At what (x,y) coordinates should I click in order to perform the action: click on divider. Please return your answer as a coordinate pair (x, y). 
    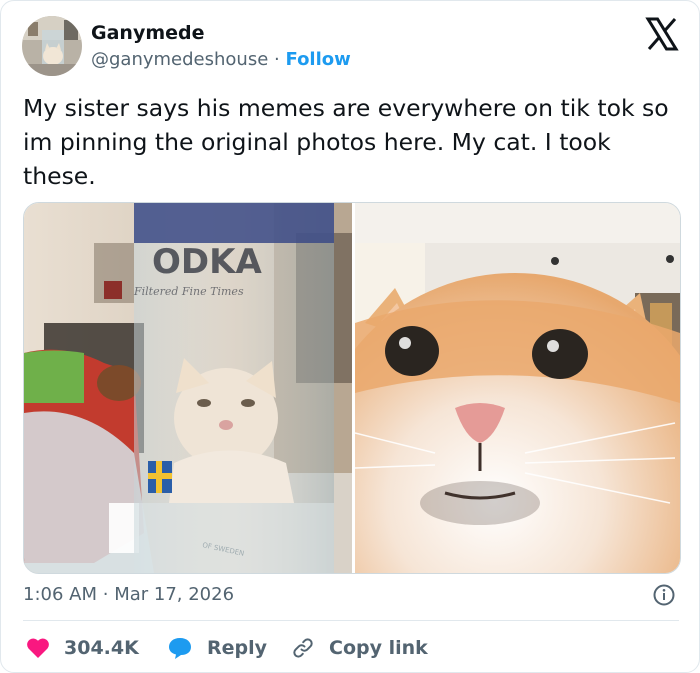
    Looking at the image, I should click on (351, 620).